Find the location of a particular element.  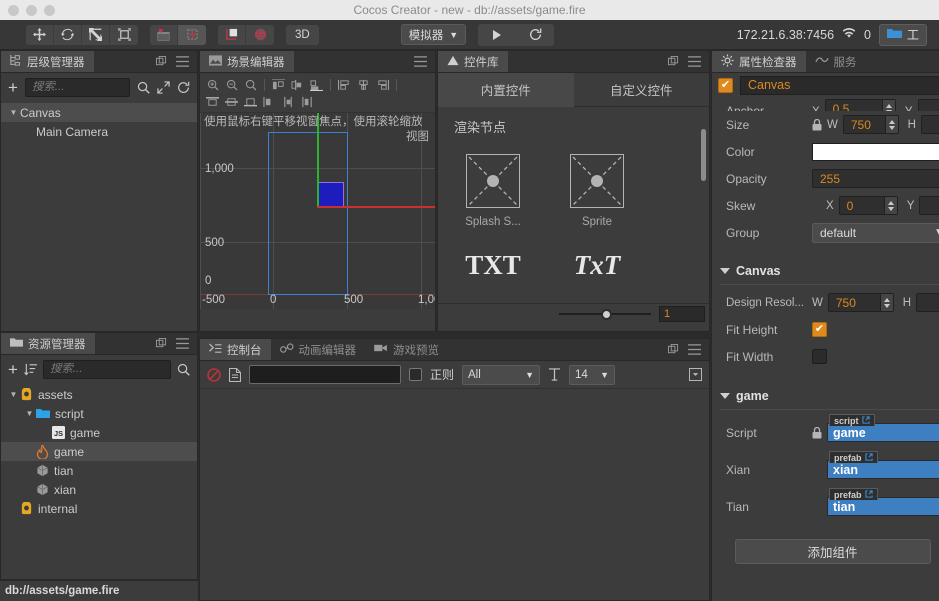

size-h-field is located at coordinates (929, 124).